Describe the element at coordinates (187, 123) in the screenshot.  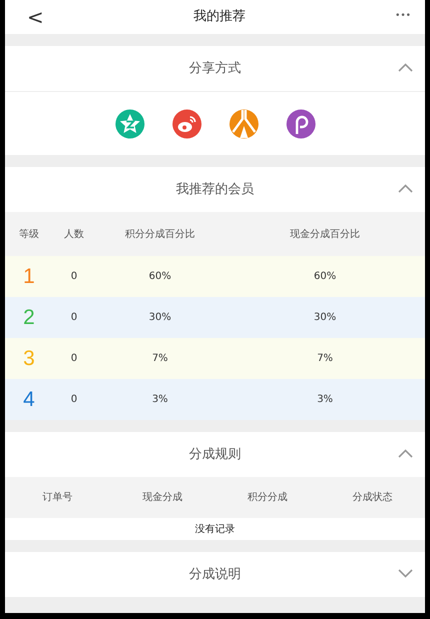
I see `eye-icon` at that location.